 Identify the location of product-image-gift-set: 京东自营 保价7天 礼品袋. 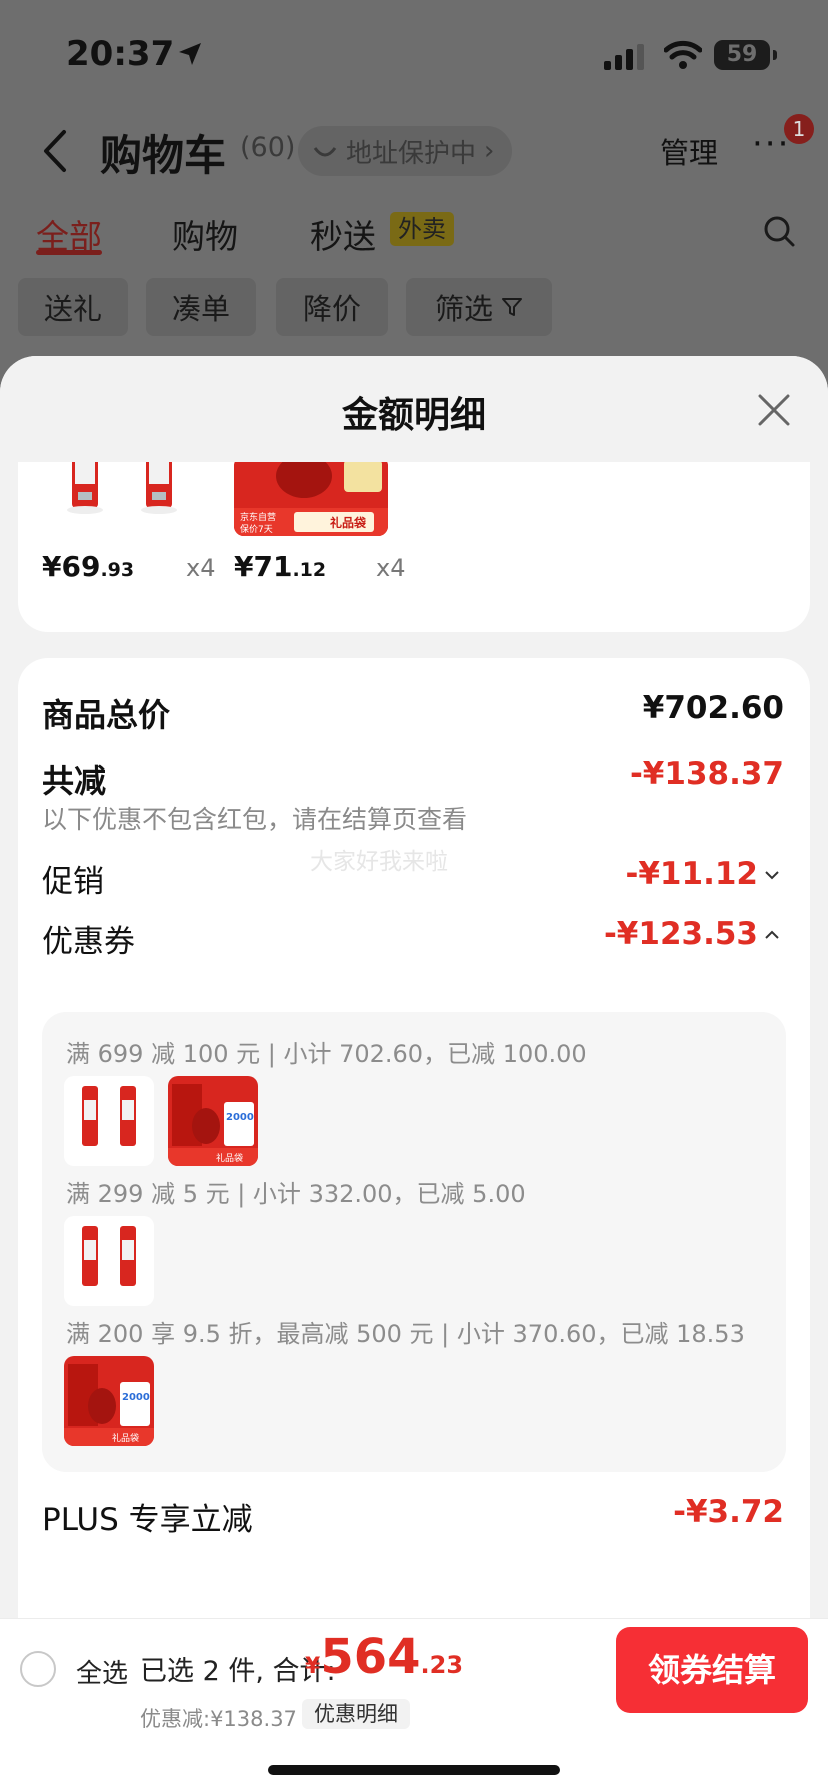
(311, 499).